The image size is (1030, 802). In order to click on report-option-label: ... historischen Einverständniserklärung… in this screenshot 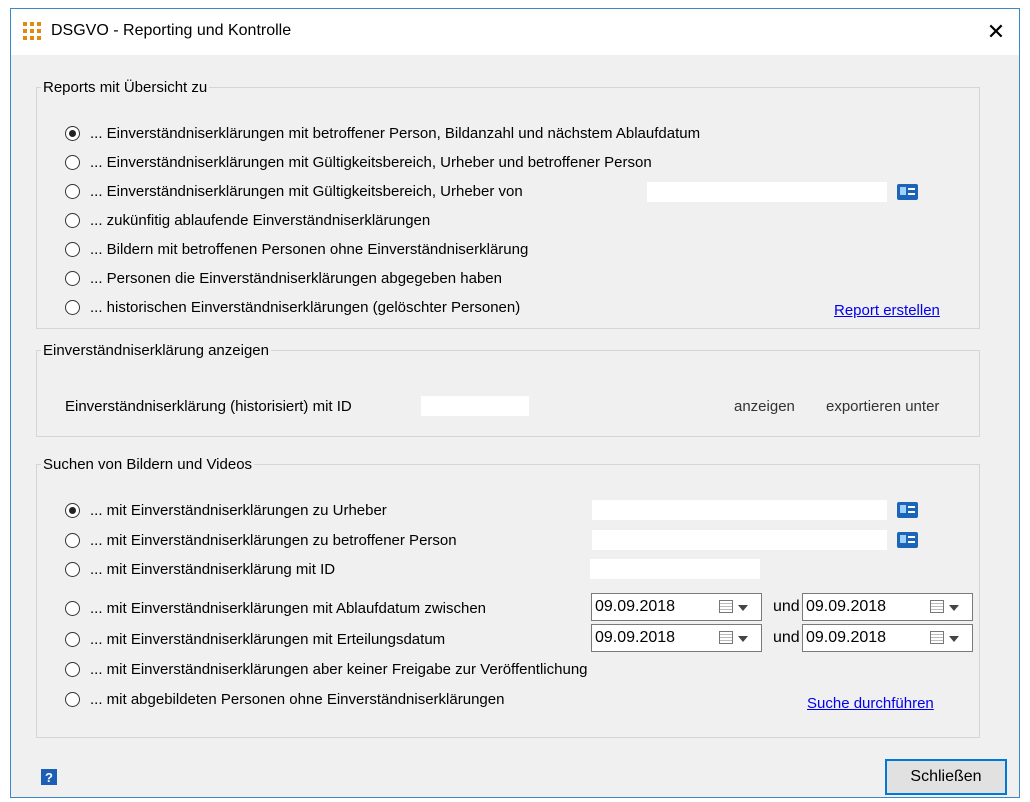, I will do `click(305, 307)`.